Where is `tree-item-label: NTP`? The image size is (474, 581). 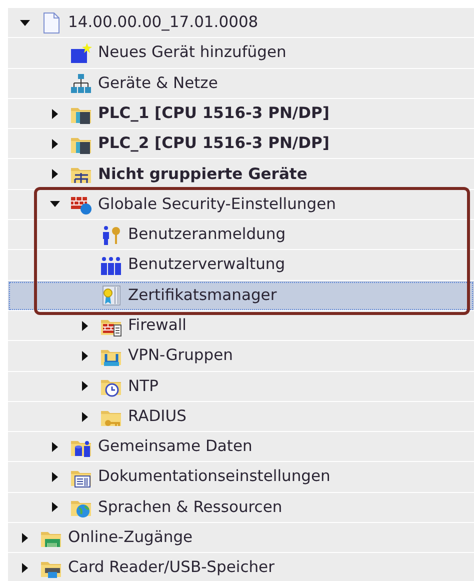 tree-item-label: NTP is located at coordinates (143, 386).